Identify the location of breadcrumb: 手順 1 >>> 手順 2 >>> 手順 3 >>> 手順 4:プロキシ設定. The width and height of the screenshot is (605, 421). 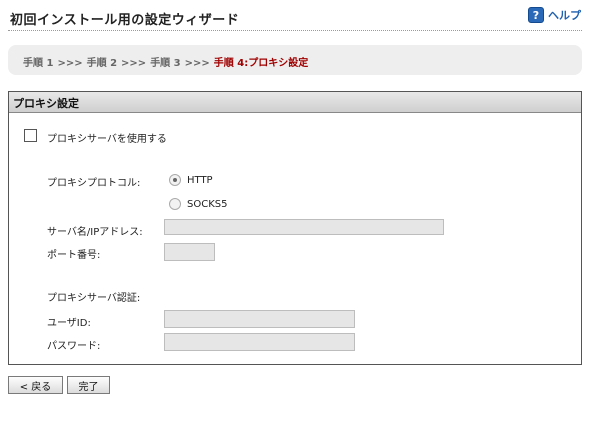
(295, 60).